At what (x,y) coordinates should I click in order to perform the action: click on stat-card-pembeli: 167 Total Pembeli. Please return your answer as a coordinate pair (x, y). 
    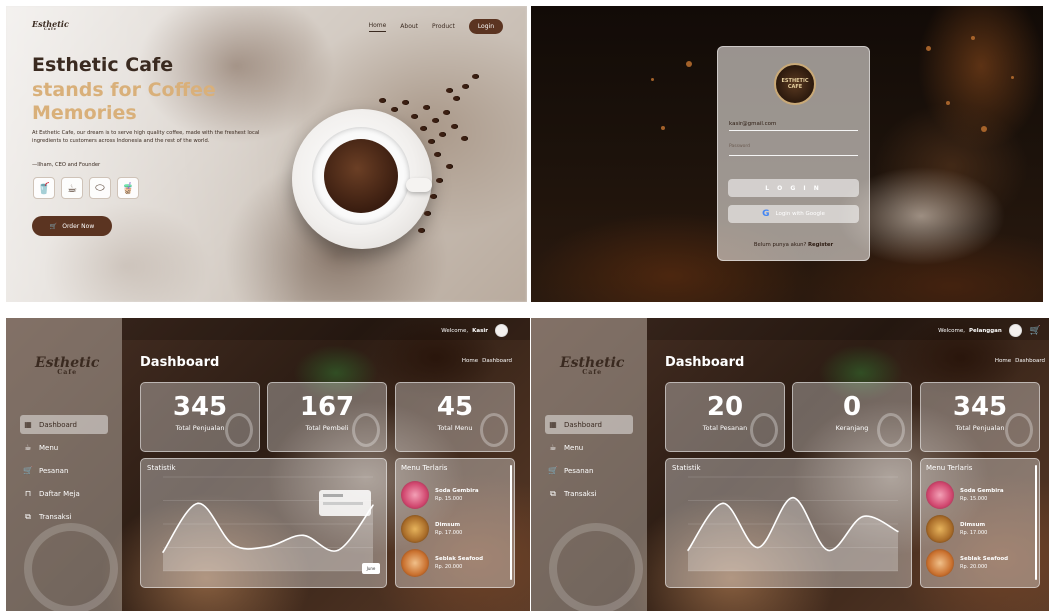
    Looking at the image, I should click on (327, 417).